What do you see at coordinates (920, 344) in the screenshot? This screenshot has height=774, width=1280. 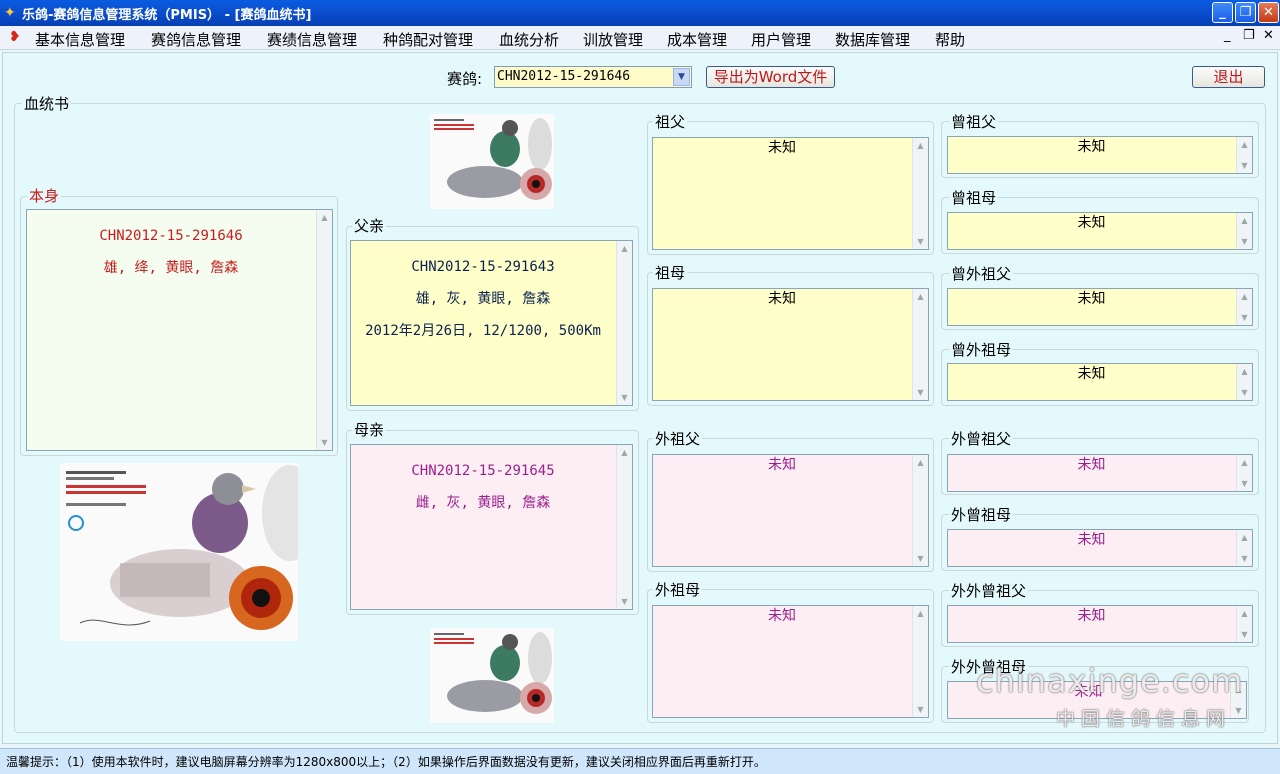 I see `grandmother-scrollbar: ▲ ▼` at bounding box center [920, 344].